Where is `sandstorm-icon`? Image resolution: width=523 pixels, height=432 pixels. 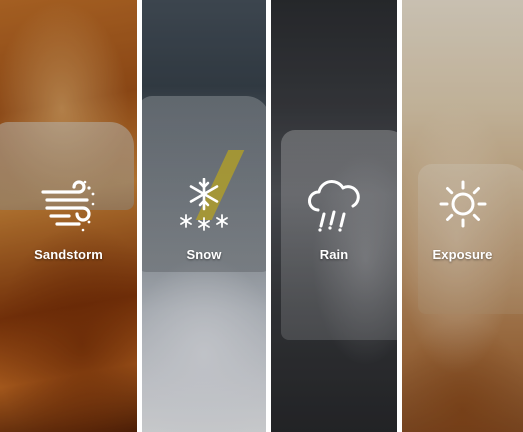
sandstorm-icon is located at coordinates (67, 206).